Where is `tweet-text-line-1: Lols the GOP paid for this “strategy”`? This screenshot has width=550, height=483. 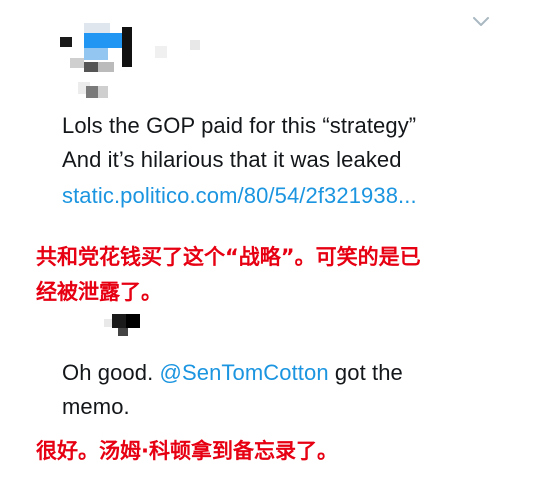
tweet-text-line-1: Lols the GOP paid for this “strategy” is located at coordinates (239, 125).